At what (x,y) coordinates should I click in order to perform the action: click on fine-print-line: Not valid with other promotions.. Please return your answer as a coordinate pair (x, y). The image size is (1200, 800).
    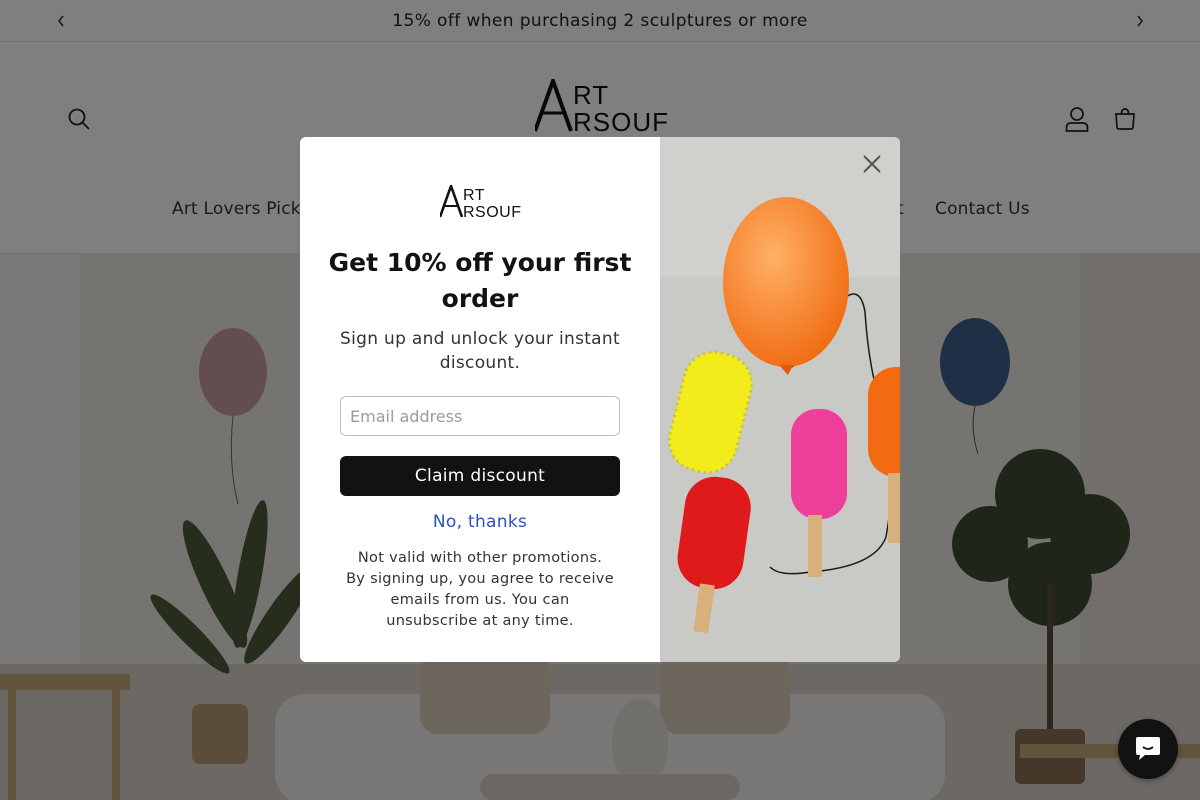
    Looking at the image, I should click on (480, 558).